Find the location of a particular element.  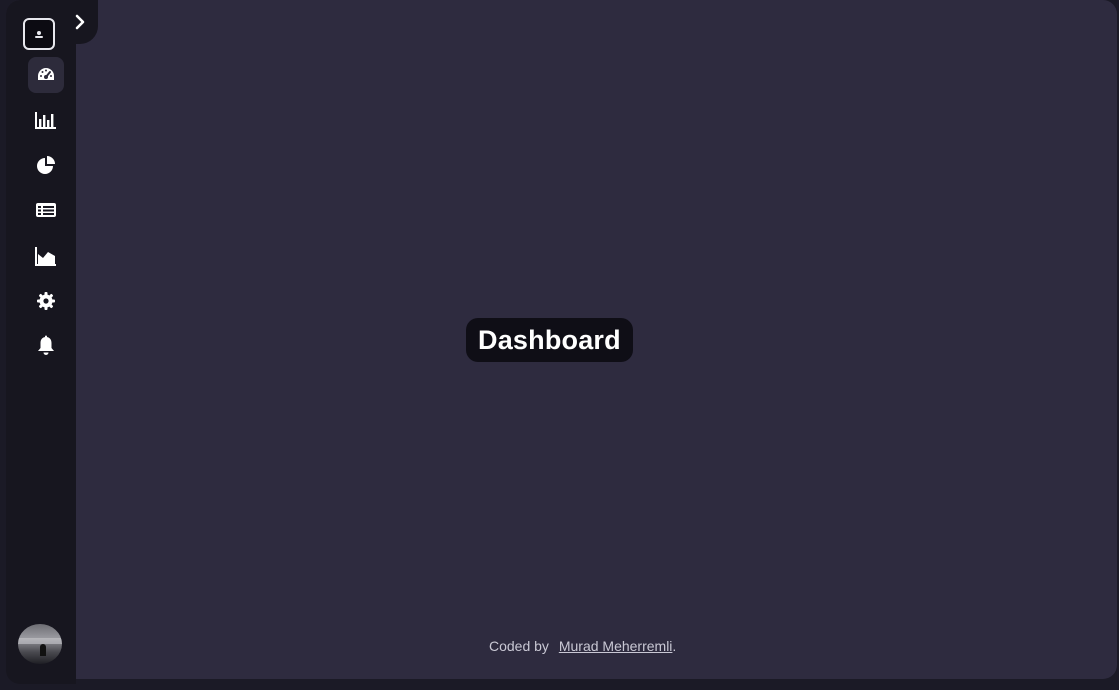

gauge-icon is located at coordinates (46, 74).